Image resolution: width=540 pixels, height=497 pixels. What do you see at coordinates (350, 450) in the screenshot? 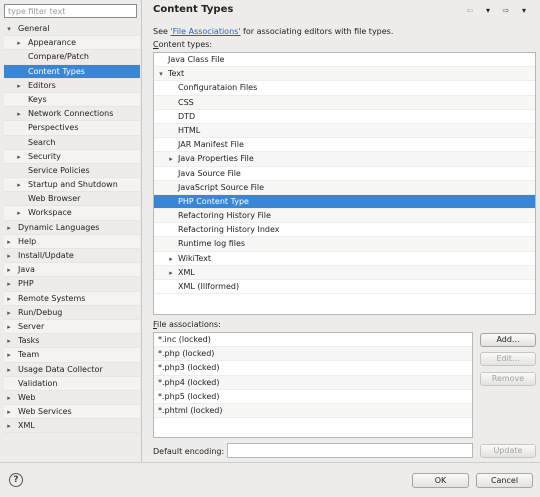
I see `default-encoding-input` at bounding box center [350, 450].